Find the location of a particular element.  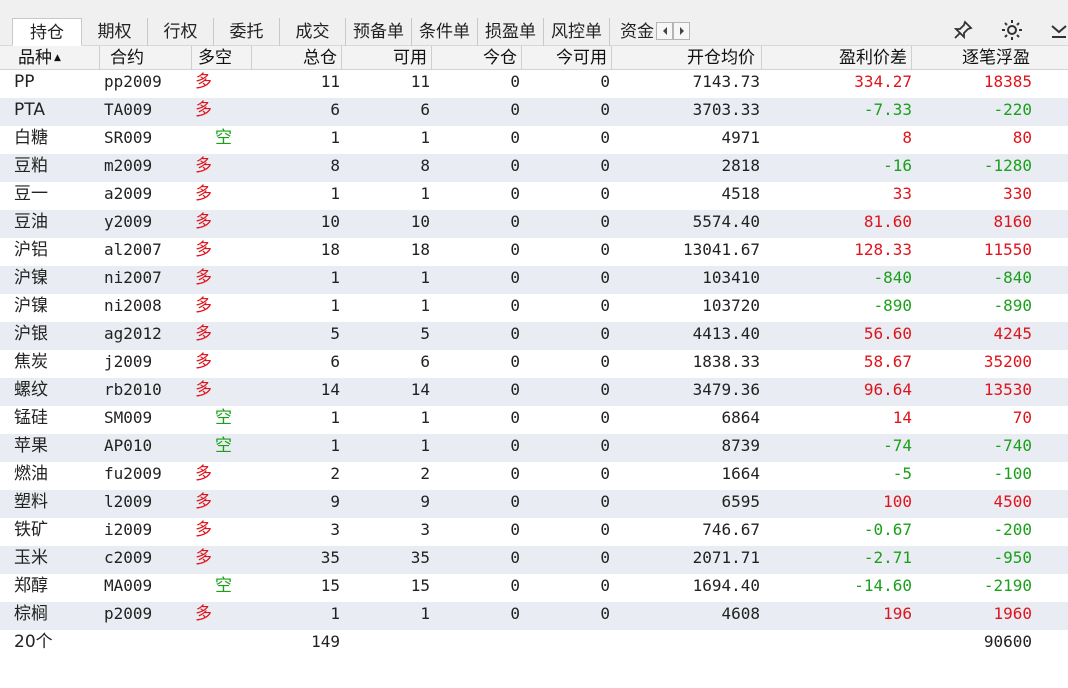

cell-direction: 空 is located at coordinates (223, 446).